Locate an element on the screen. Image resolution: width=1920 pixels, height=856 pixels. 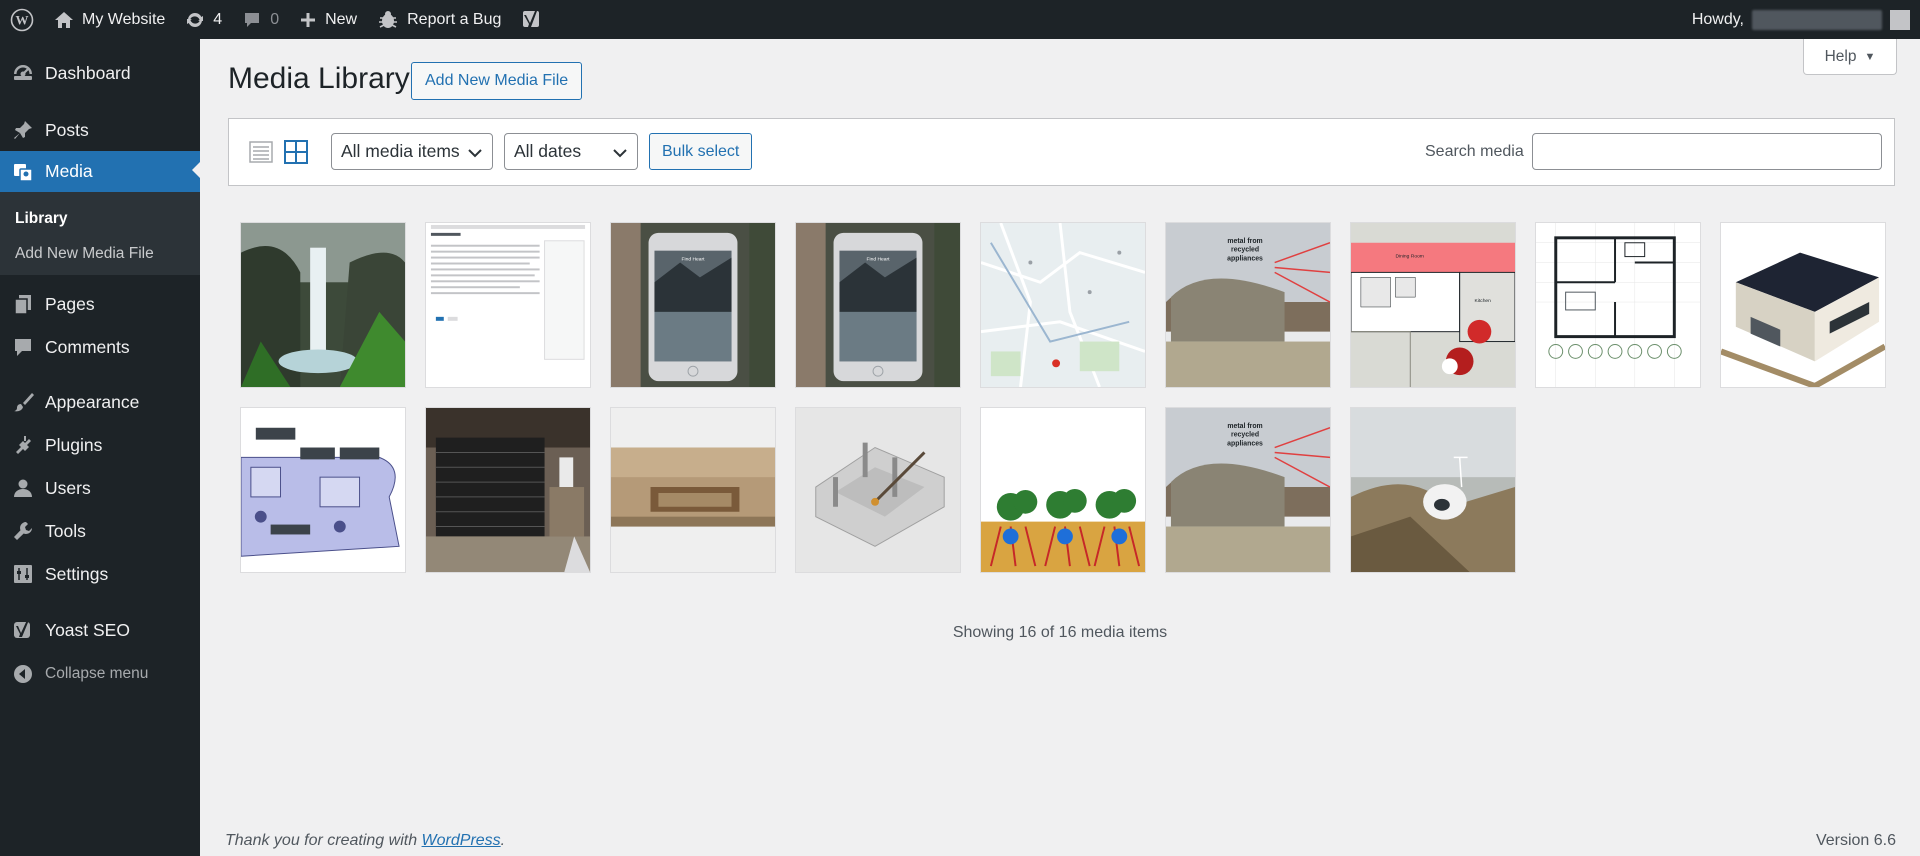
menu-item-media: Media is located at coordinates (100, 171).